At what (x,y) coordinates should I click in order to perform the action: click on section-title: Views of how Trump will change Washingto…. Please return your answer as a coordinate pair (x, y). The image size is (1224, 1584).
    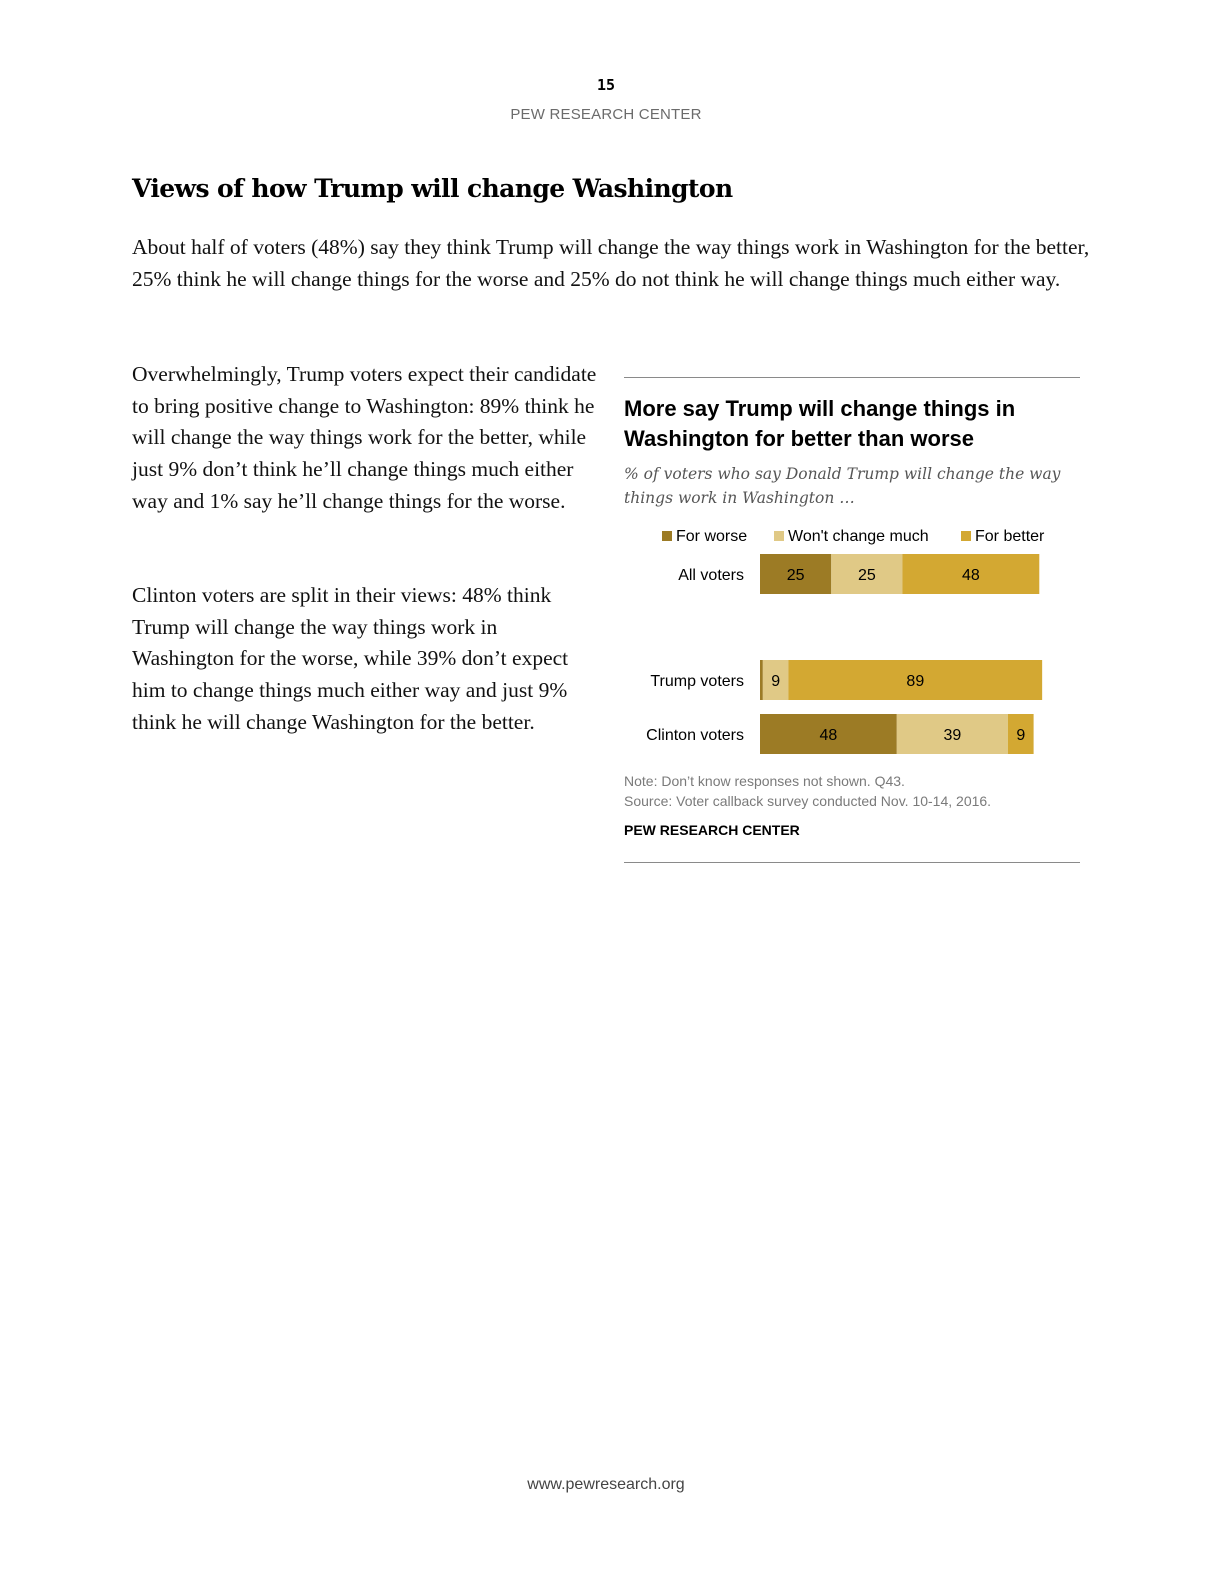
    Looking at the image, I should click on (432, 188).